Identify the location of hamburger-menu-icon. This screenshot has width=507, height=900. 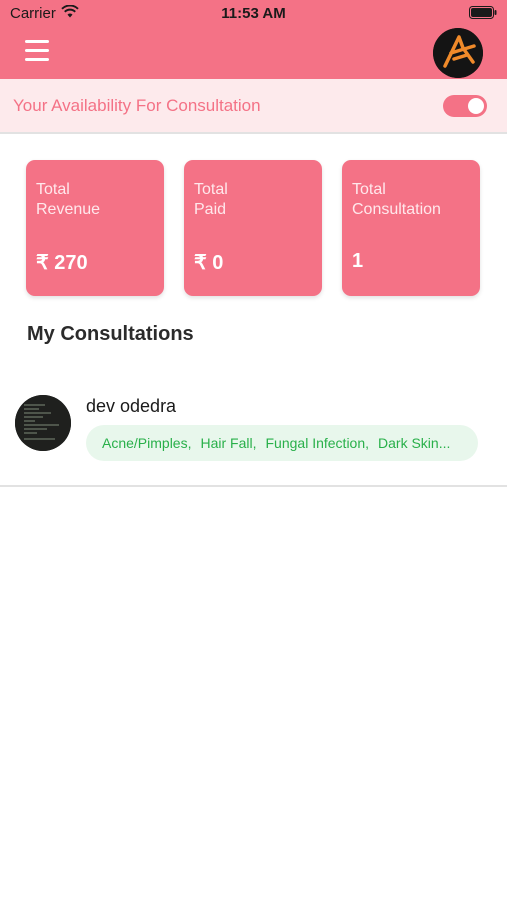
(37, 51).